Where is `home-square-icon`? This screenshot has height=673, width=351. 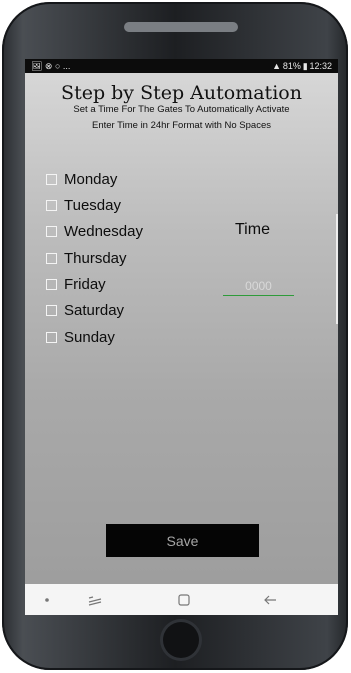 home-square-icon is located at coordinates (184, 599).